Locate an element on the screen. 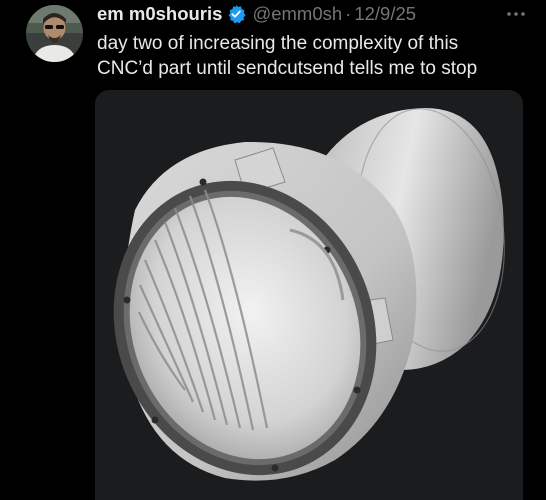 The width and height of the screenshot is (546, 500). tweet-header: em m0shouris @emm0sh · 12/9/25 is located at coordinates (256, 14).